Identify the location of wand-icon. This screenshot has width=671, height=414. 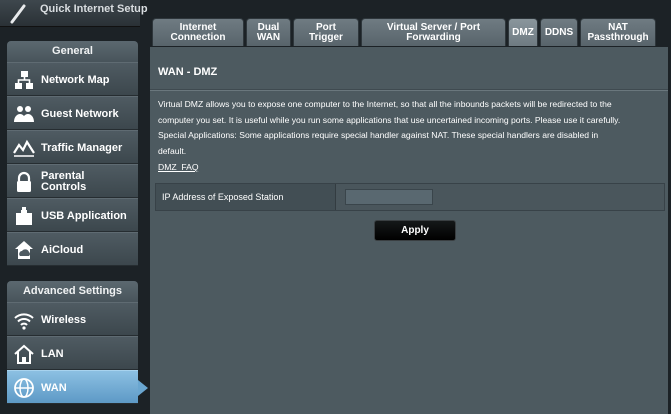
(18, 14).